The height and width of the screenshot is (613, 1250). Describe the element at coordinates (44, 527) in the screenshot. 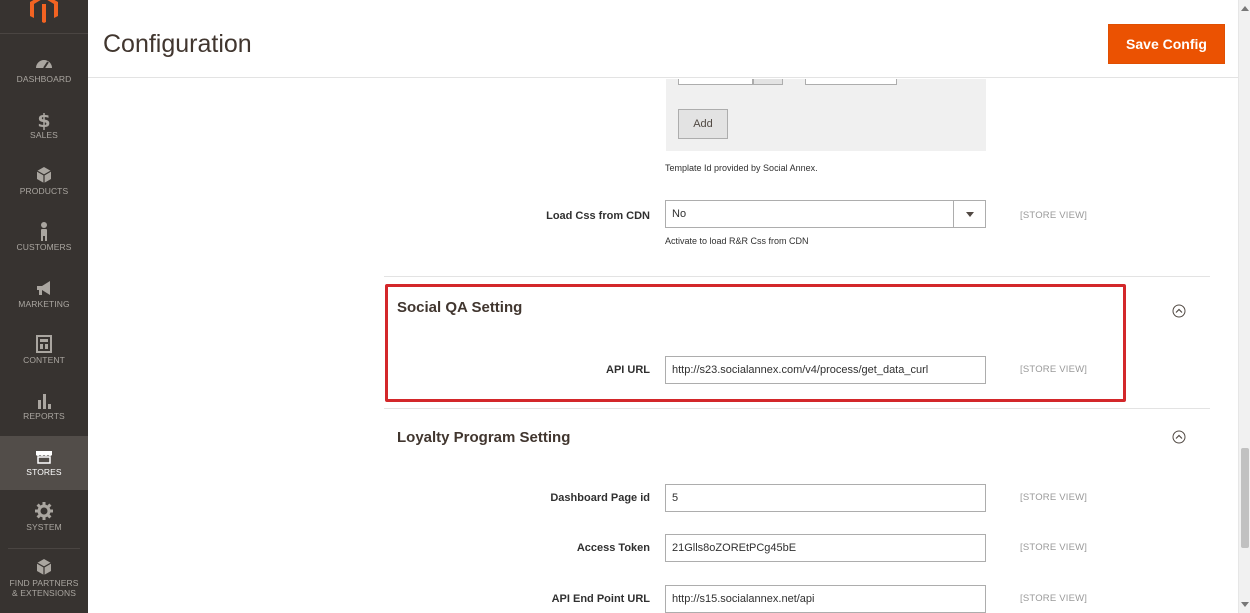

I see `nav-system-label: SYSTEM` at that location.